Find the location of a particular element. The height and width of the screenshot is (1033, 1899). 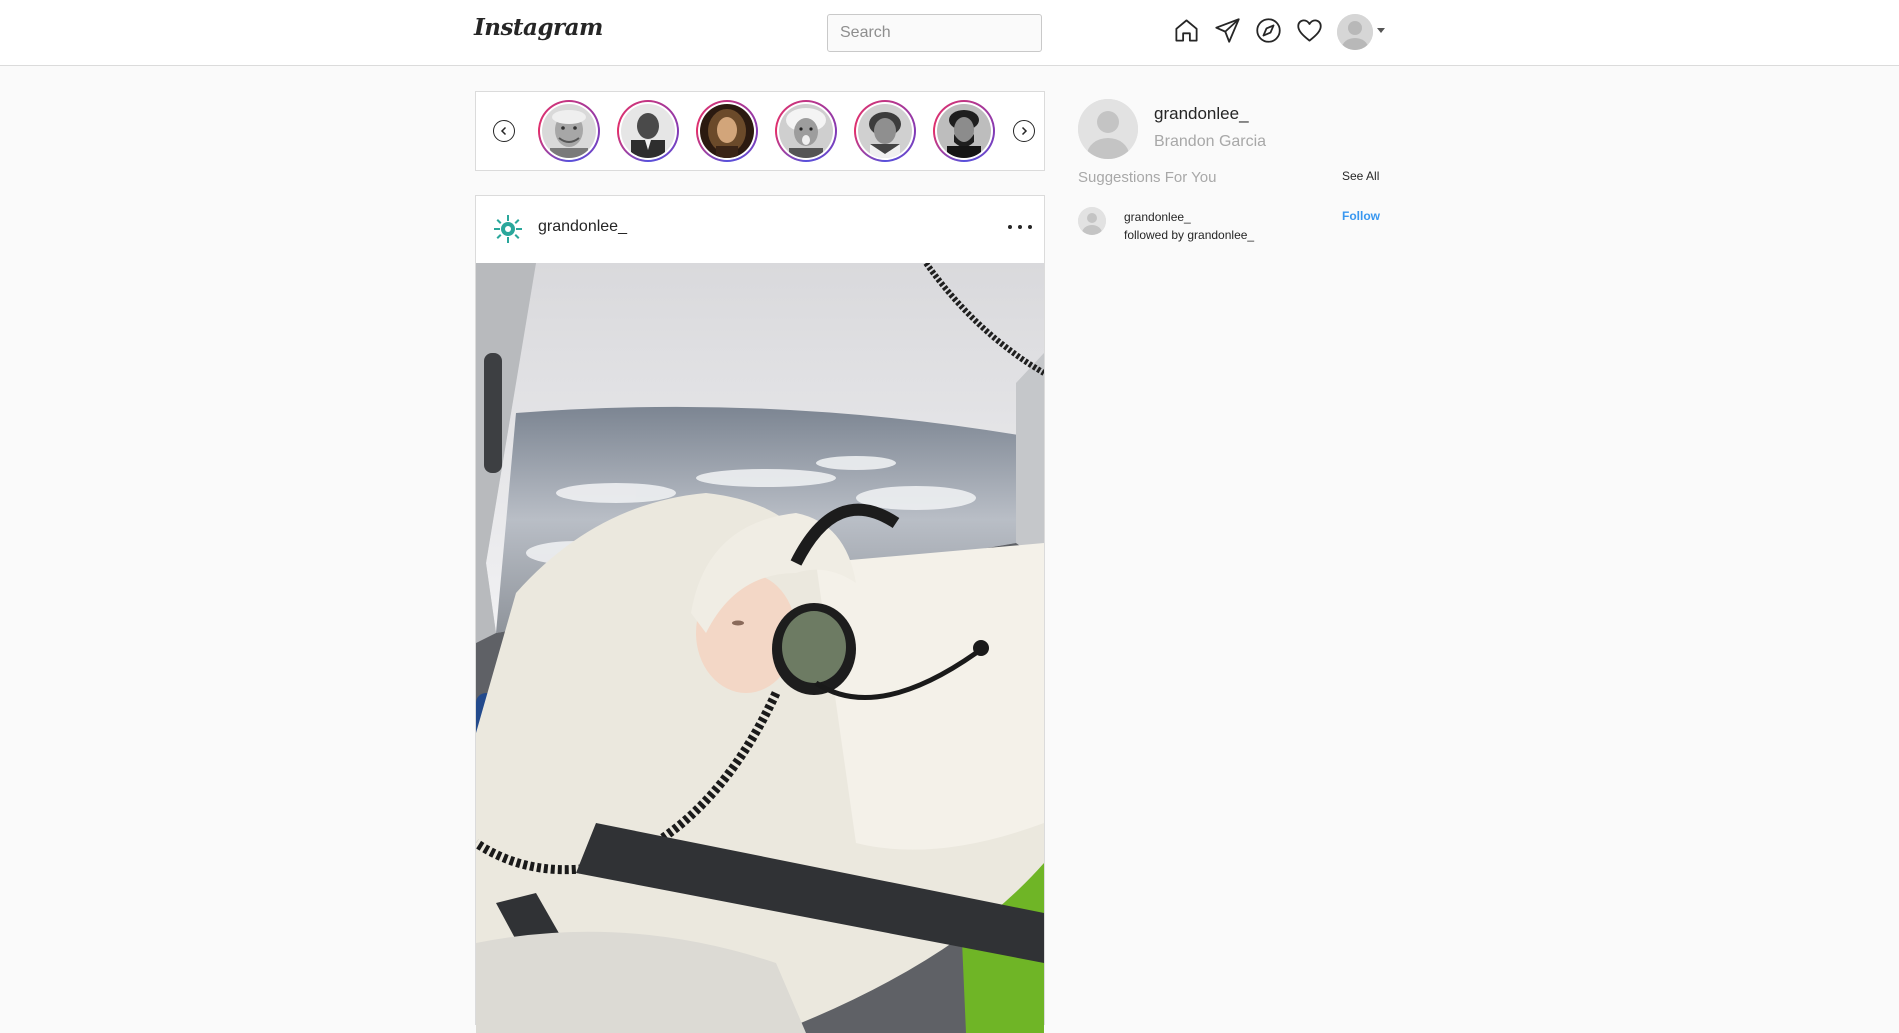

heart-activity-icon is located at coordinates (1309, 30).